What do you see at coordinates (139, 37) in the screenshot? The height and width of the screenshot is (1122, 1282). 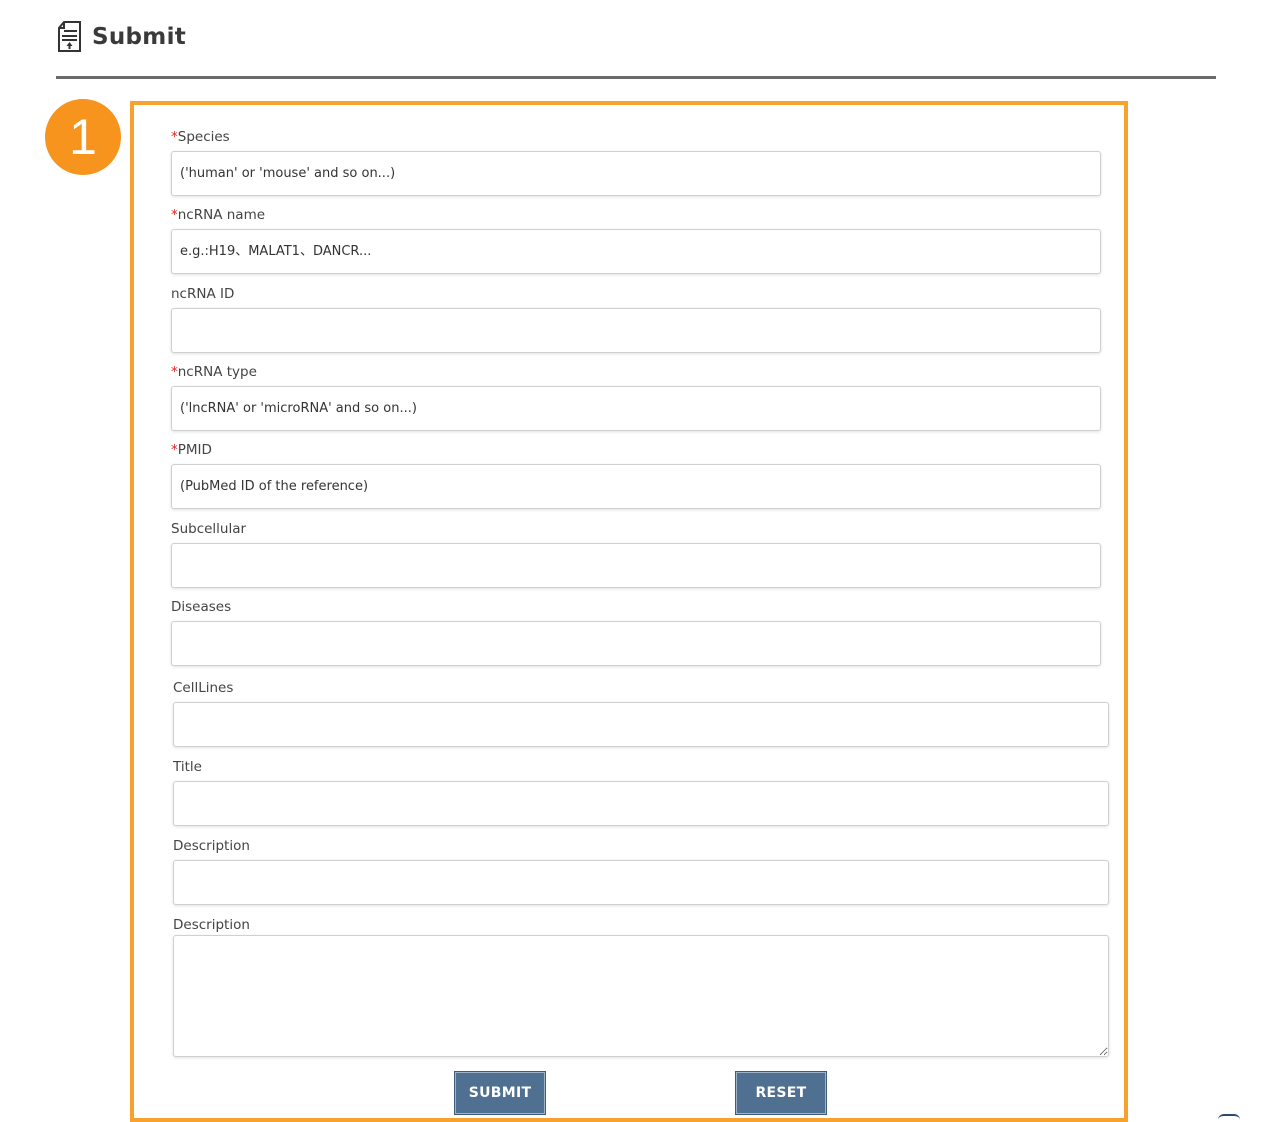 I see `page-title: Submit` at bounding box center [139, 37].